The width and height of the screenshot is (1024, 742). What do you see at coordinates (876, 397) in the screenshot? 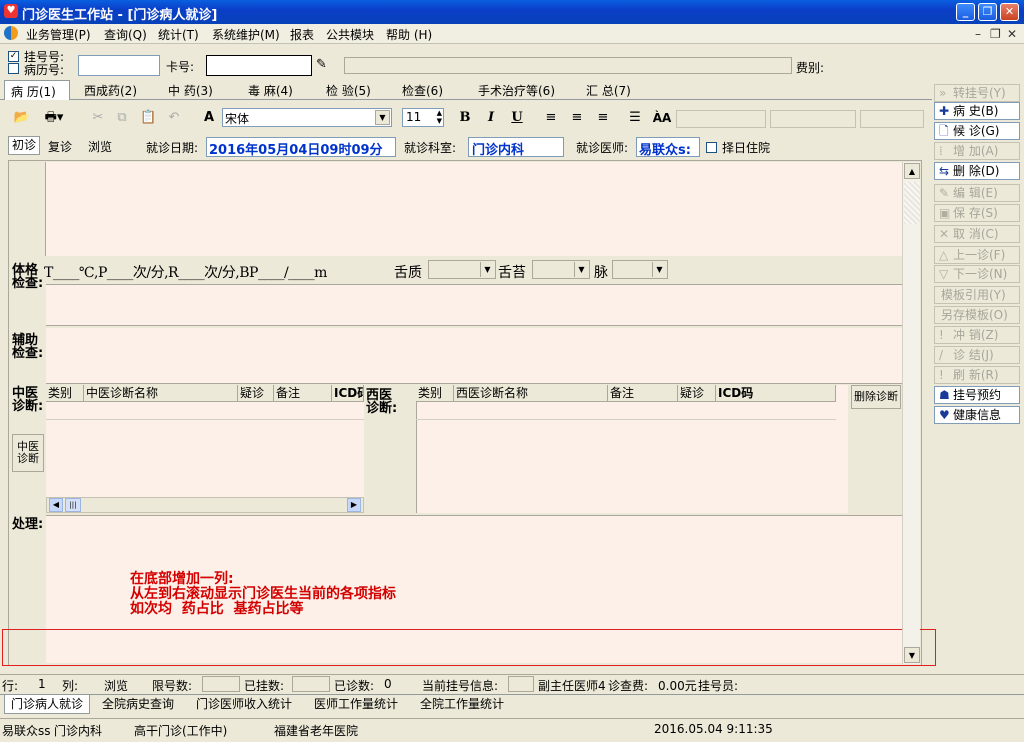
I see `delete-diagnosis-button: 删除诊断` at bounding box center [876, 397].